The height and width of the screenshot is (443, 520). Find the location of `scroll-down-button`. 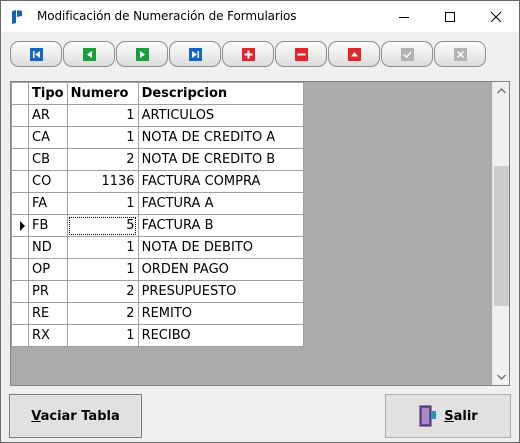

scroll-down-button is located at coordinates (501, 376).